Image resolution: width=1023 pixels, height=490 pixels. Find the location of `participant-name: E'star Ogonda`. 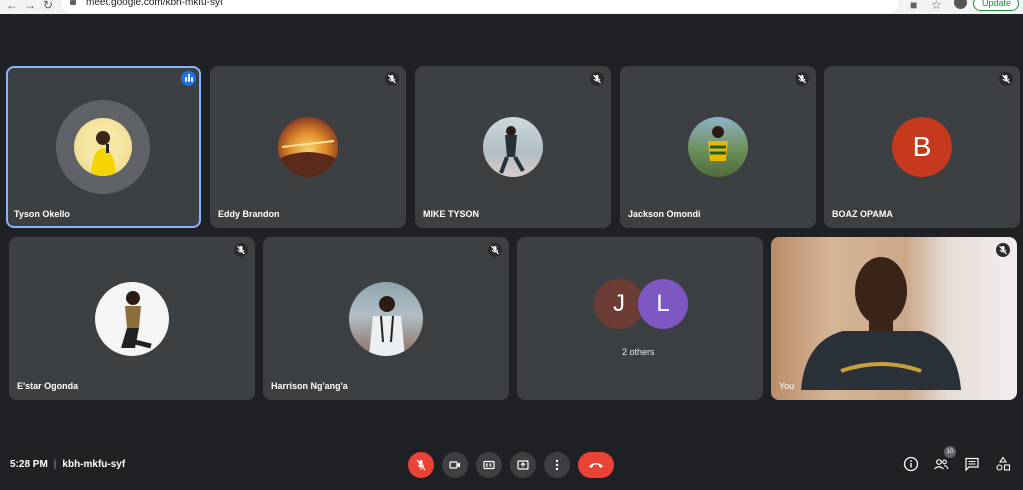

participant-name: E'star Ogonda is located at coordinates (48, 386).